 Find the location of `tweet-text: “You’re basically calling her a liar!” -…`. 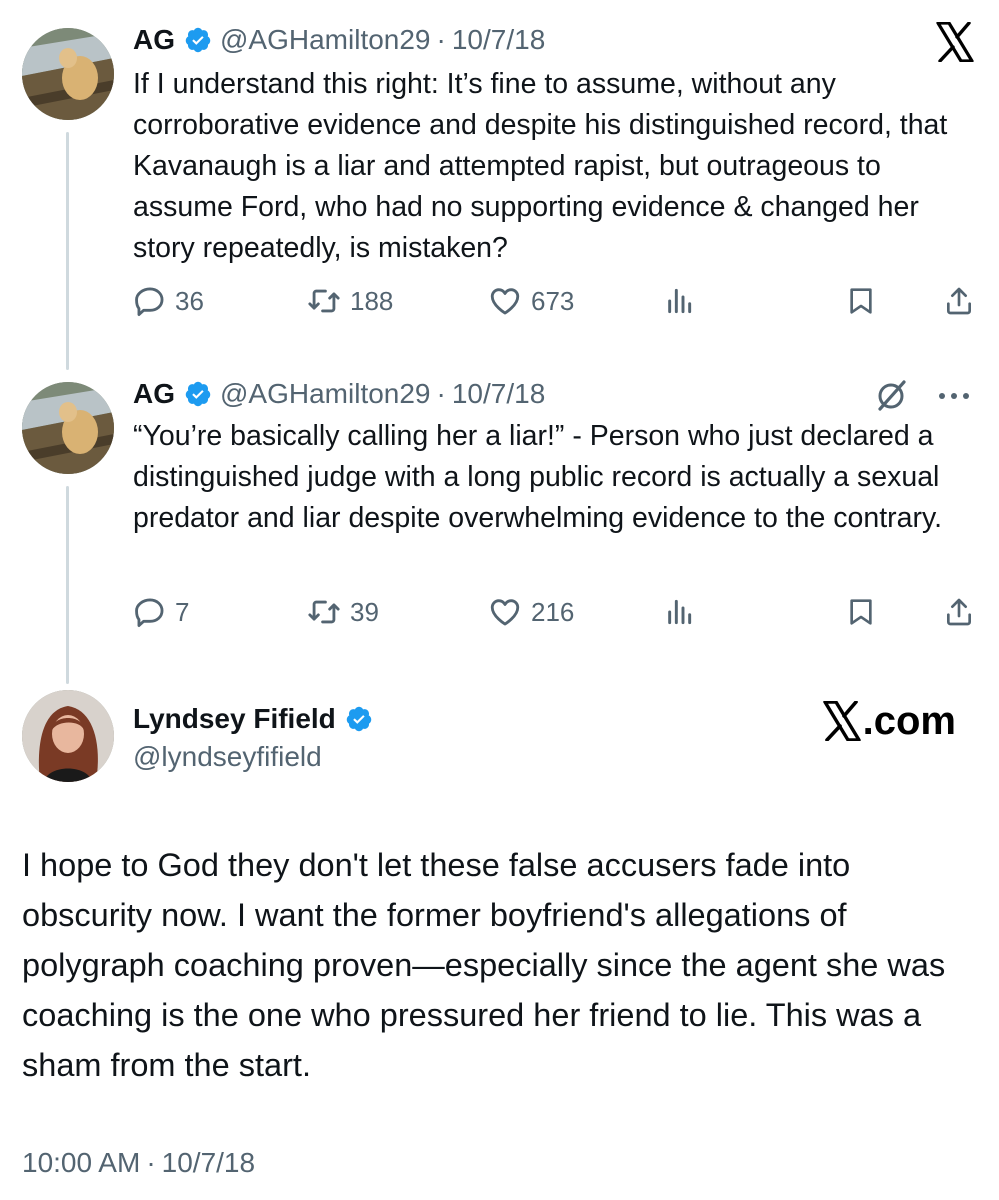

tweet-text: “You’re basically calling her a liar!” -… is located at coordinates (538, 477).